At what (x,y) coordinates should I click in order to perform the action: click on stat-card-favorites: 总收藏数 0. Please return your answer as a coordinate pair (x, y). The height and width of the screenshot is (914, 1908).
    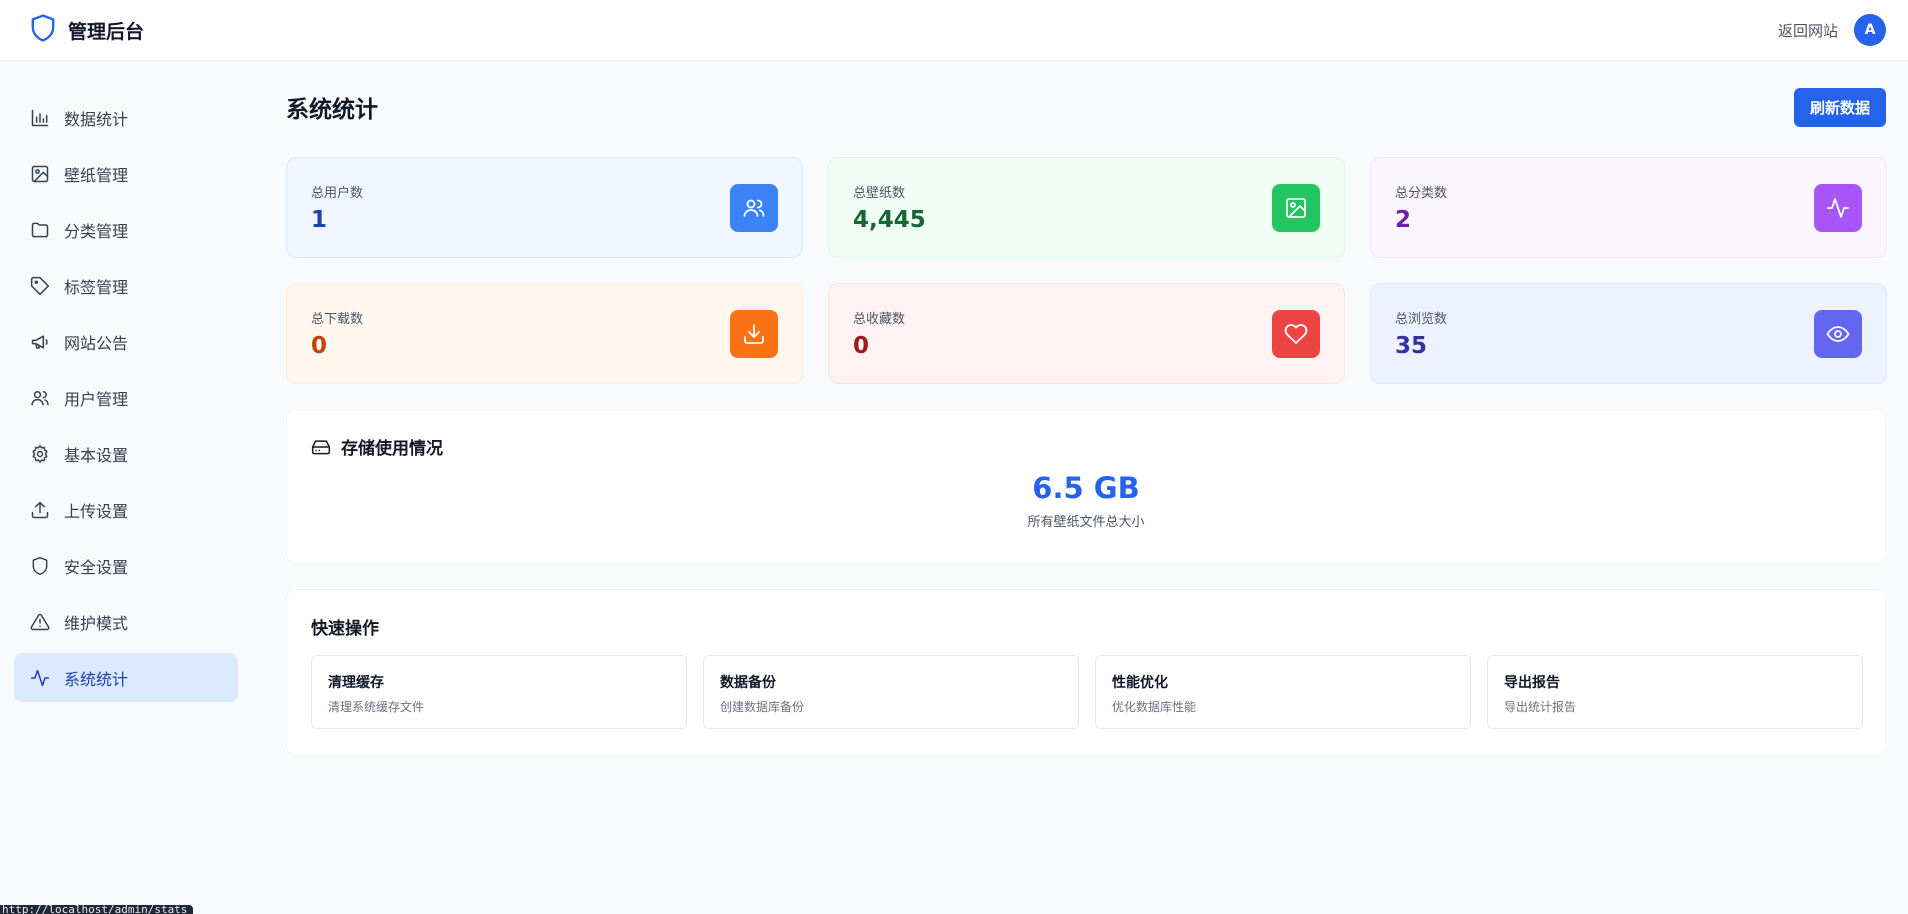
    Looking at the image, I should click on (1086, 333).